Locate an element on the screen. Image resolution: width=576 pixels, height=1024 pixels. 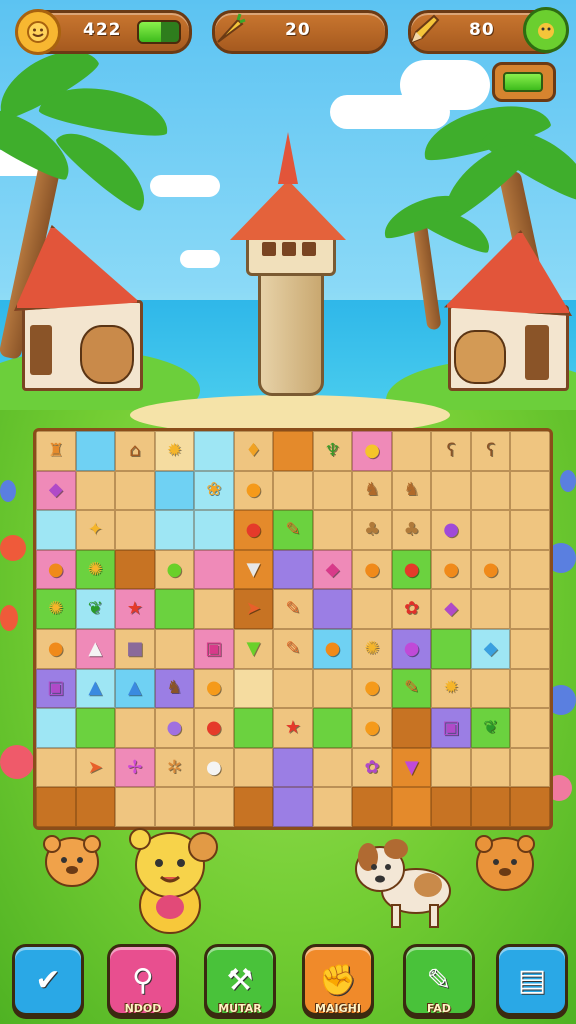
check-button: ✔ is located at coordinates (48, 980).